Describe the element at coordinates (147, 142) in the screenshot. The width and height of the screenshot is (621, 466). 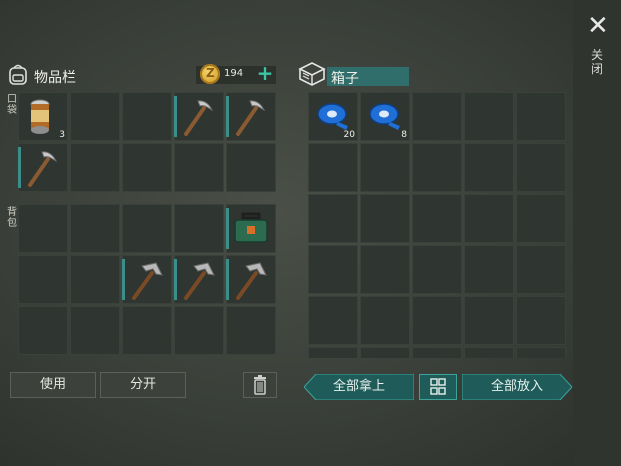
I see `pocket-grid: 3` at that location.